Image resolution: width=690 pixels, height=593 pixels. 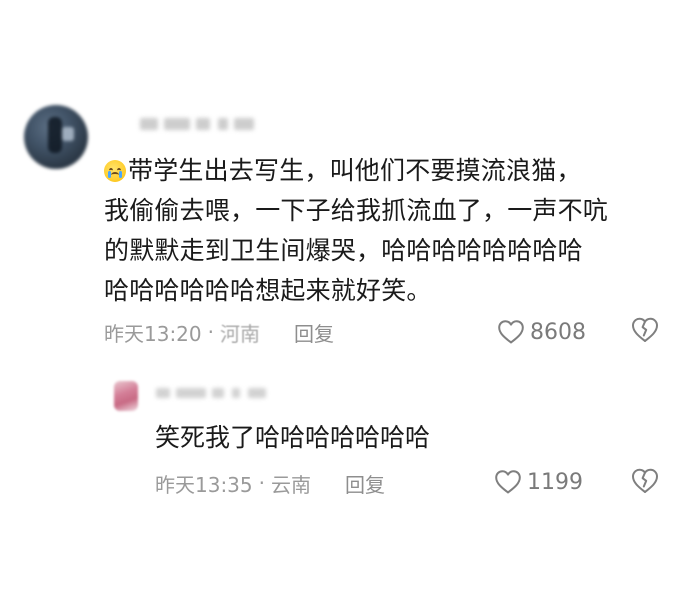 I want to click on like-count: 1199, so click(x=555, y=482).